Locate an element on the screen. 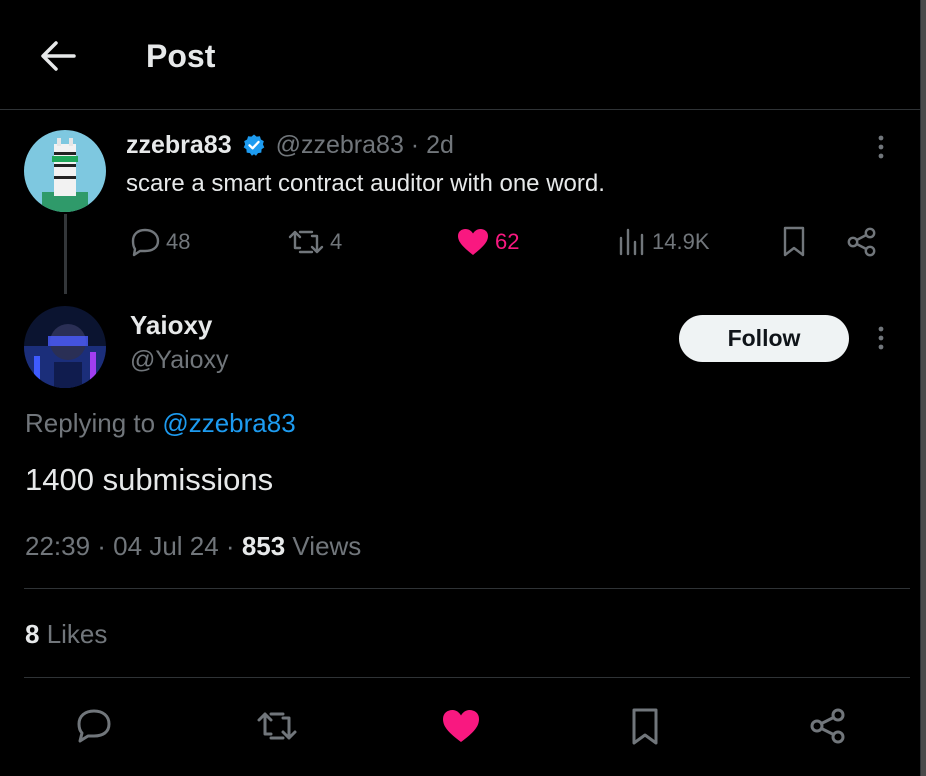 The height and width of the screenshot is (776, 926). likes-count: 8 is located at coordinates (32, 634).